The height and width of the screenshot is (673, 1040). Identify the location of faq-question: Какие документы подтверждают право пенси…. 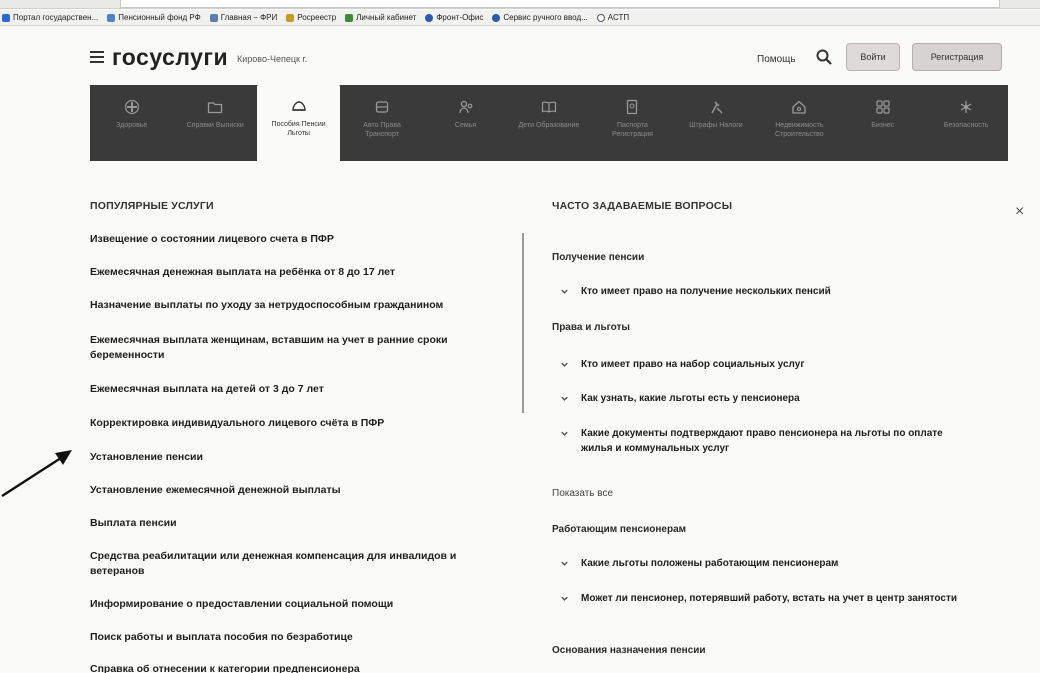
(765, 441).